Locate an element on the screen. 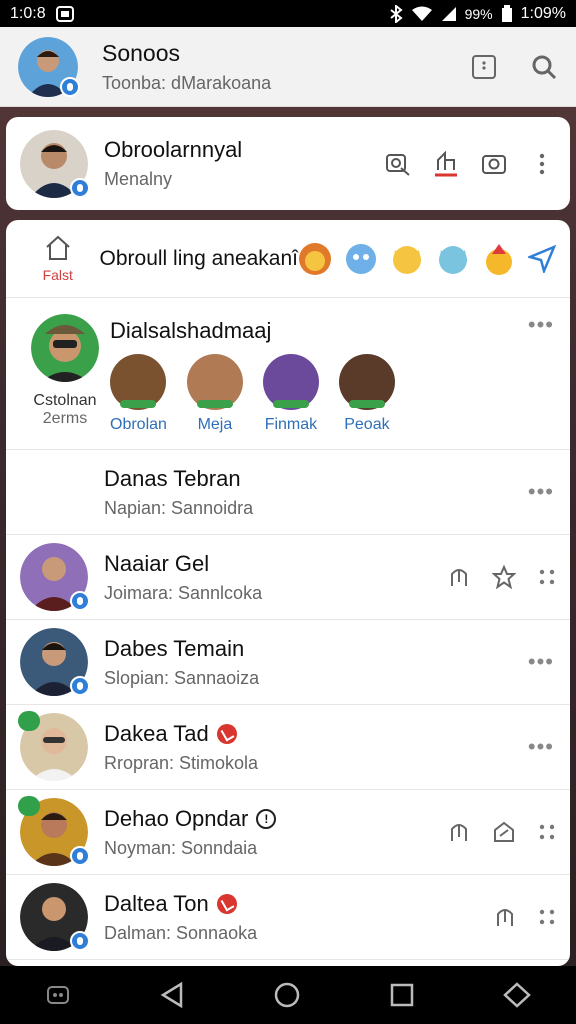 The image size is (576, 1024). menu-icon is located at coordinates (484, 67).